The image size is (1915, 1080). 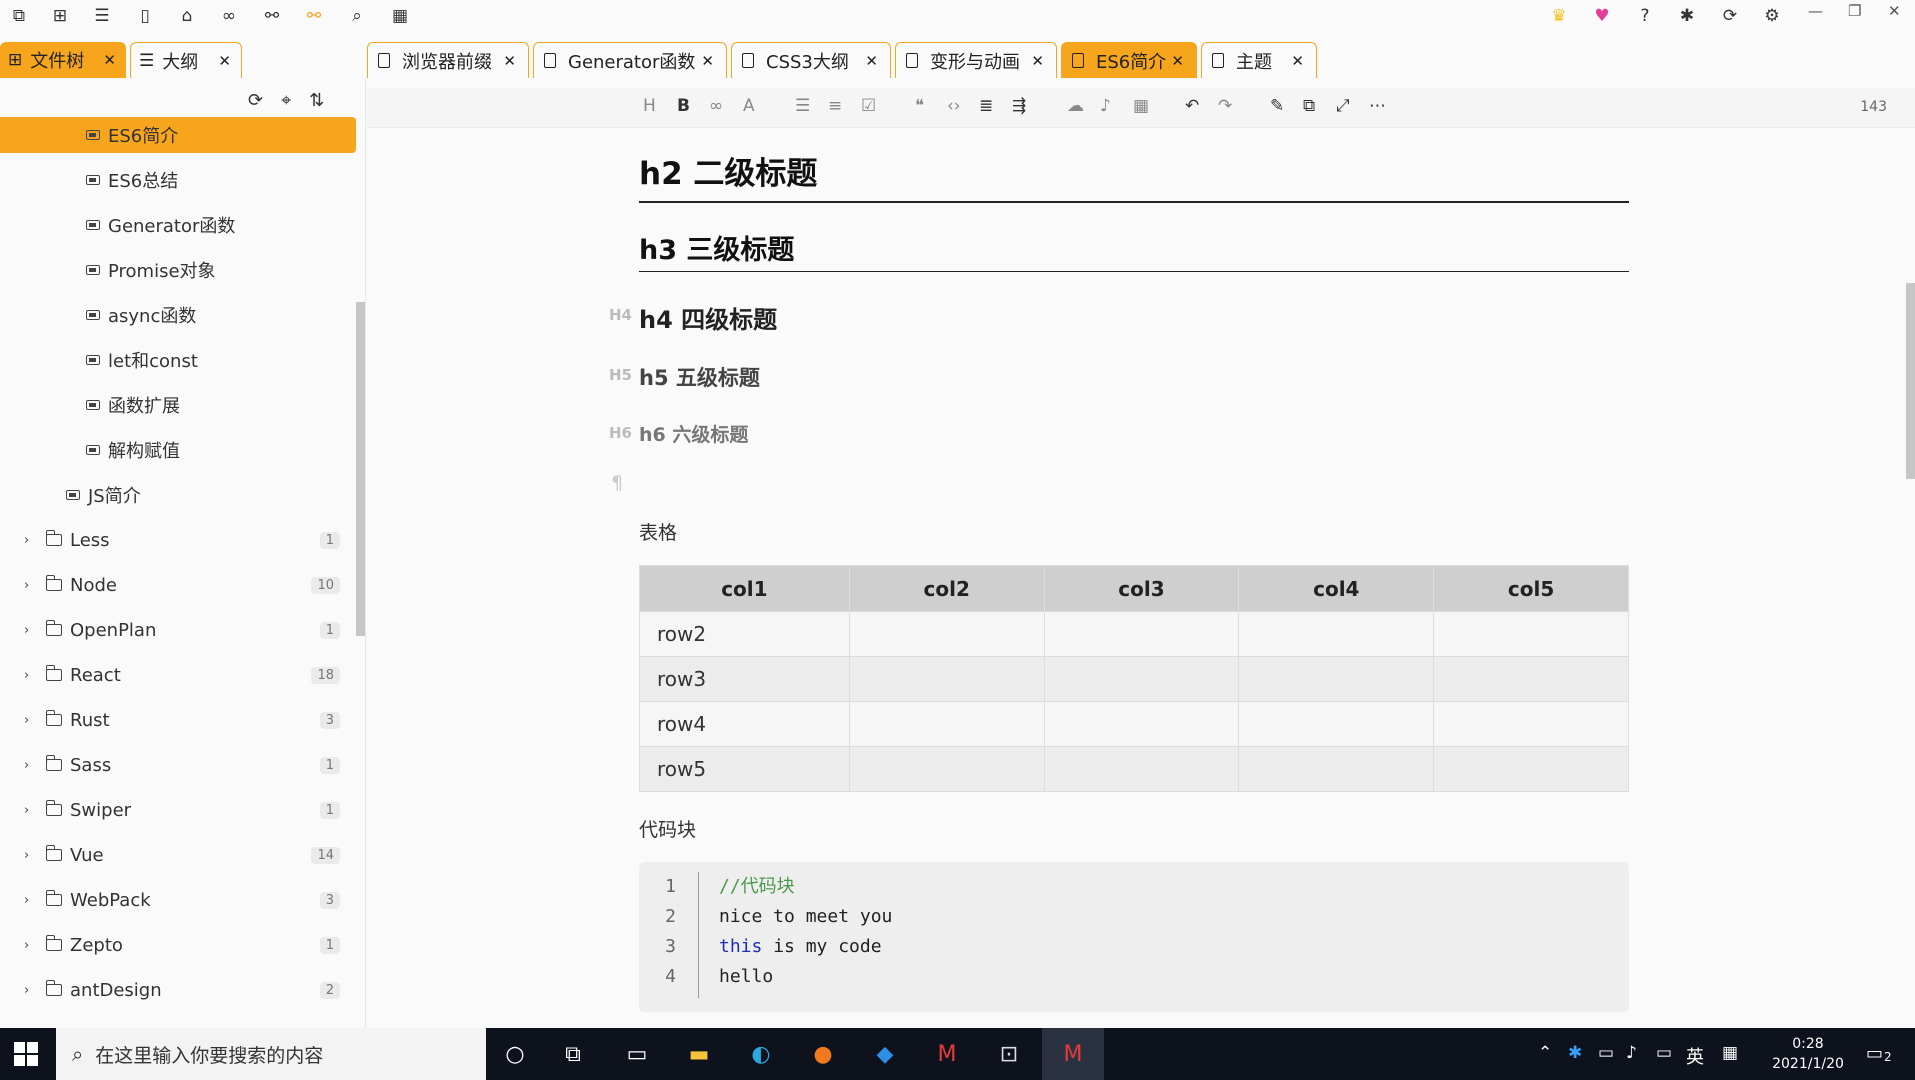 I want to click on sync-icon: ⟳, so click(x=1730, y=16).